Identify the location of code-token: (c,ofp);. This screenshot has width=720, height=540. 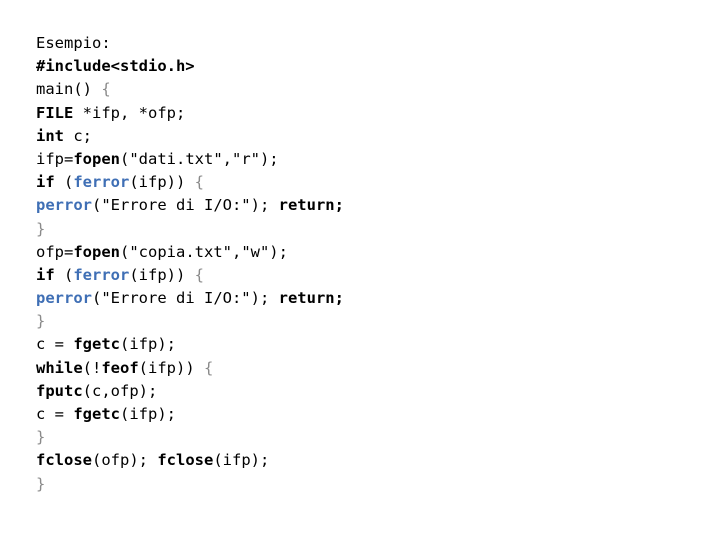
(120, 390).